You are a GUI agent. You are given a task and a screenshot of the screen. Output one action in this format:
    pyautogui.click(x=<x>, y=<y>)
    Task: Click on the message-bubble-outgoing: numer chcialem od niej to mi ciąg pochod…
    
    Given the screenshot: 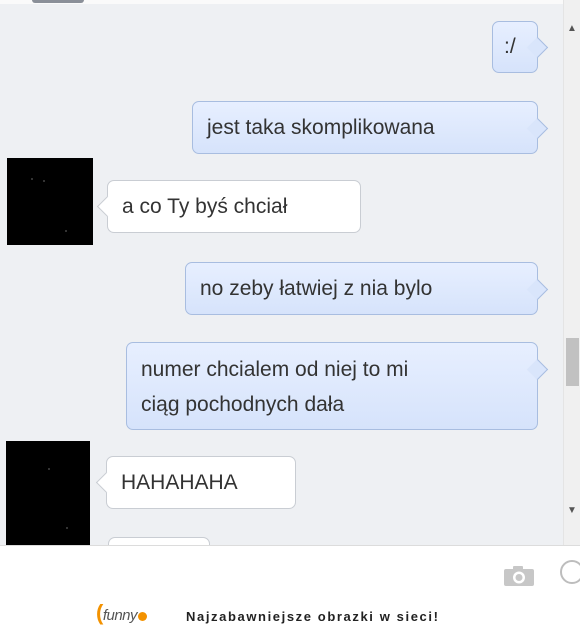 What is the action you would take?
    pyautogui.click(x=332, y=386)
    